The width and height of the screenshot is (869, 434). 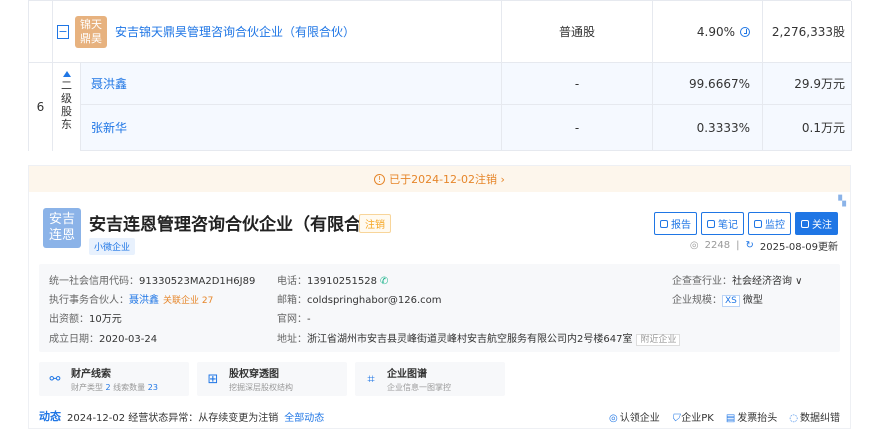 What do you see at coordinates (675, 223) in the screenshot?
I see `report-button: 报告` at bounding box center [675, 223].